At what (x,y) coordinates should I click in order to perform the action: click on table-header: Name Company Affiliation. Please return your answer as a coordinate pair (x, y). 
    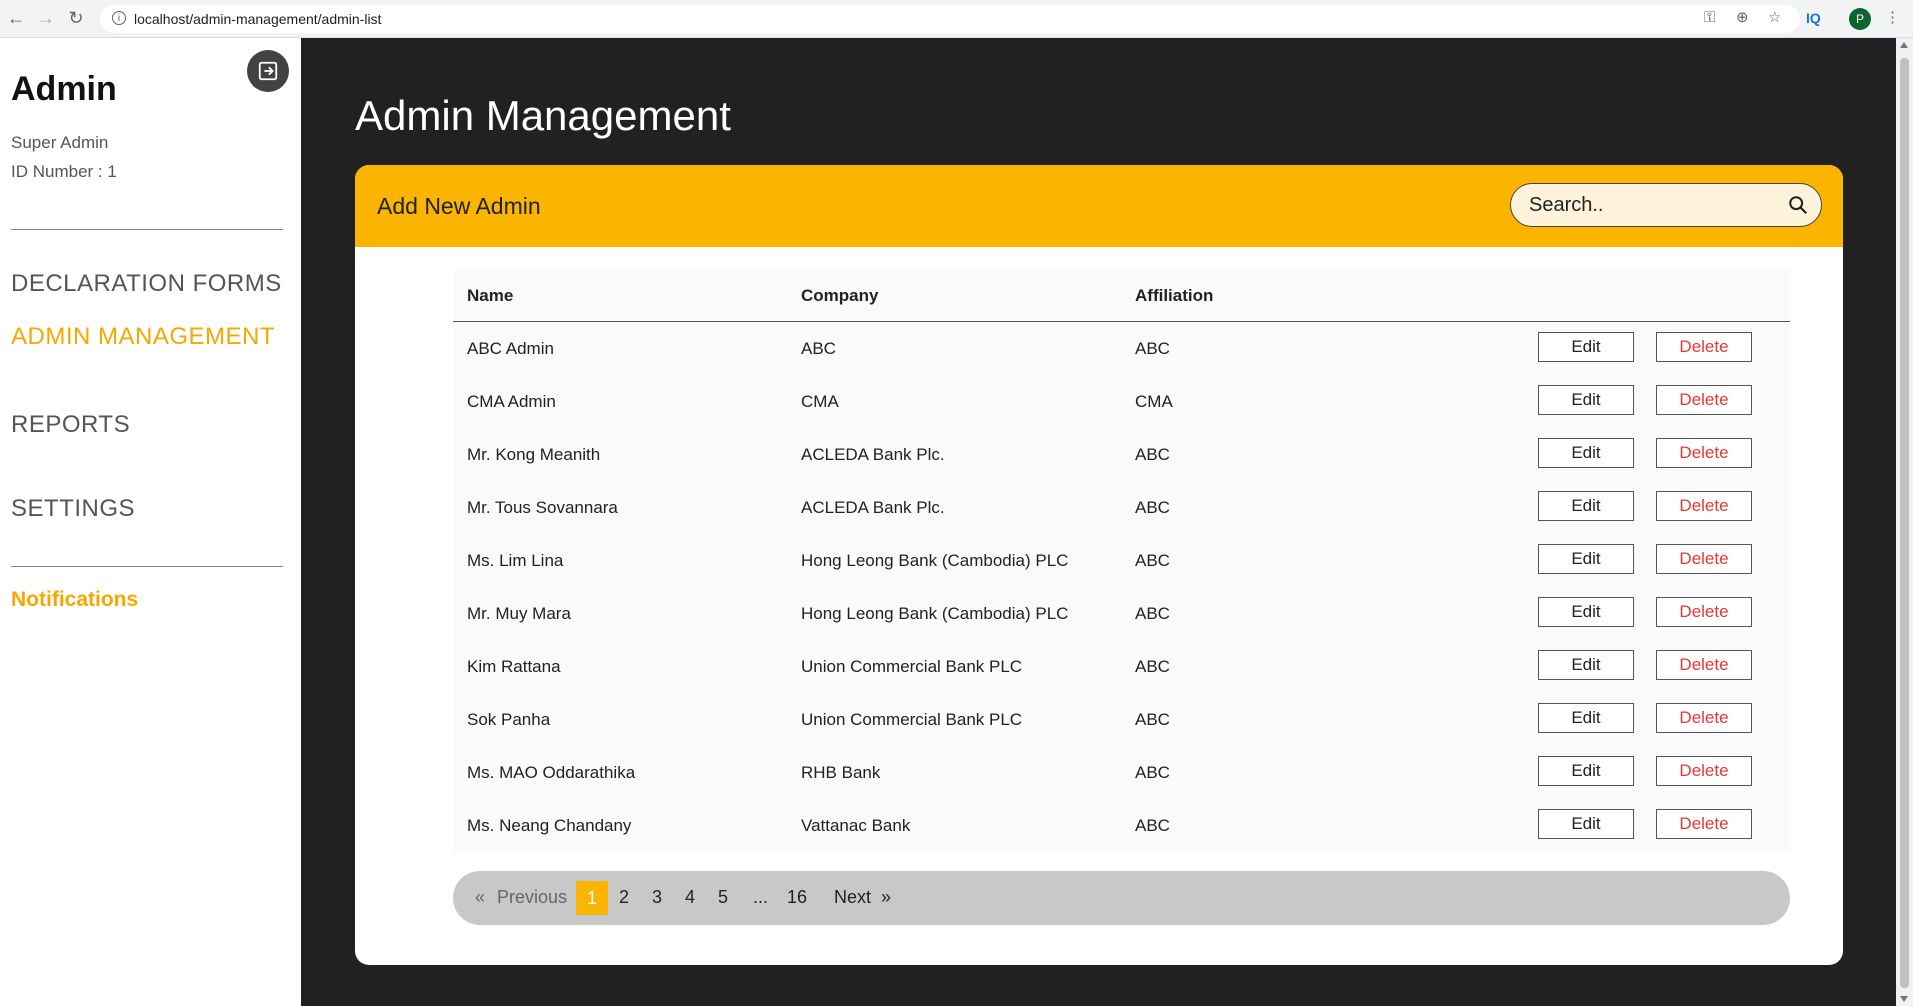
    Looking at the image, I should click on (1121, 296).